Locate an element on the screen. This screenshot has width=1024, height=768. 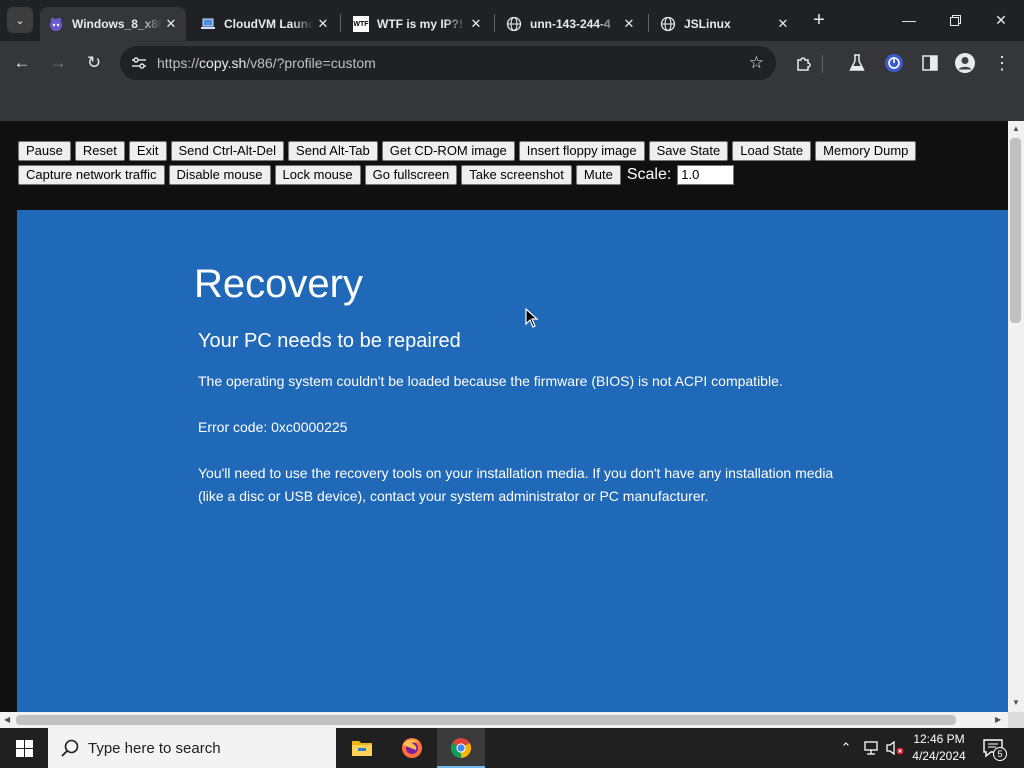
arrow-right-icon: → is located at coordinates (58, 62).